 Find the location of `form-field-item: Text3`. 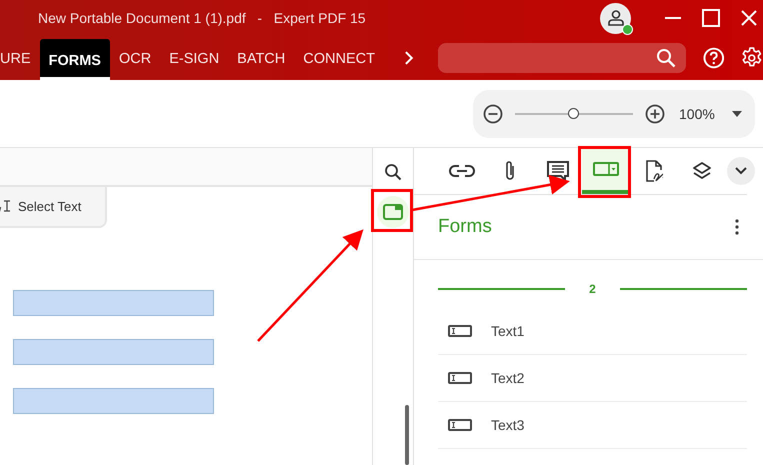

form-field-item: Text3 is located at coordinates (592, 425).